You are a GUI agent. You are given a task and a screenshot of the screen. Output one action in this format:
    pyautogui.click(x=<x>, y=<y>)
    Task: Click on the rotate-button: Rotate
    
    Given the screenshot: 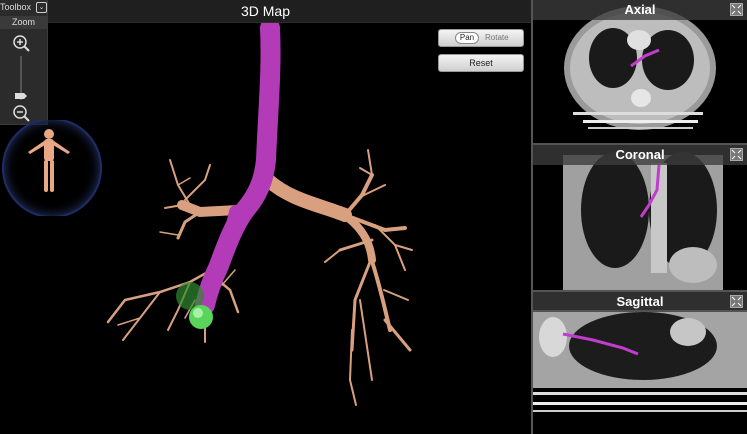 What is the action you would take?
    pyautogui.click(x=497, y=38)
    